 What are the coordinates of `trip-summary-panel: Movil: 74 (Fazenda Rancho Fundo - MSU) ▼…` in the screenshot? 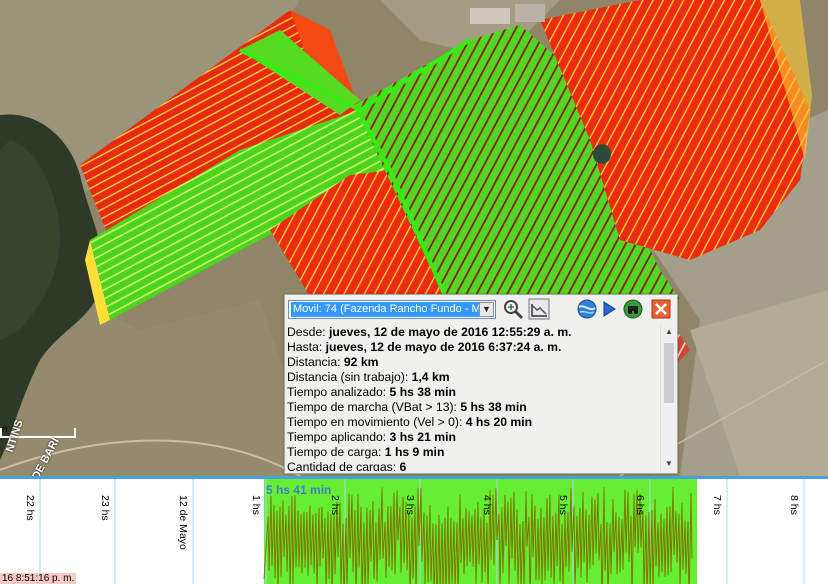 It's located at (481, 384).